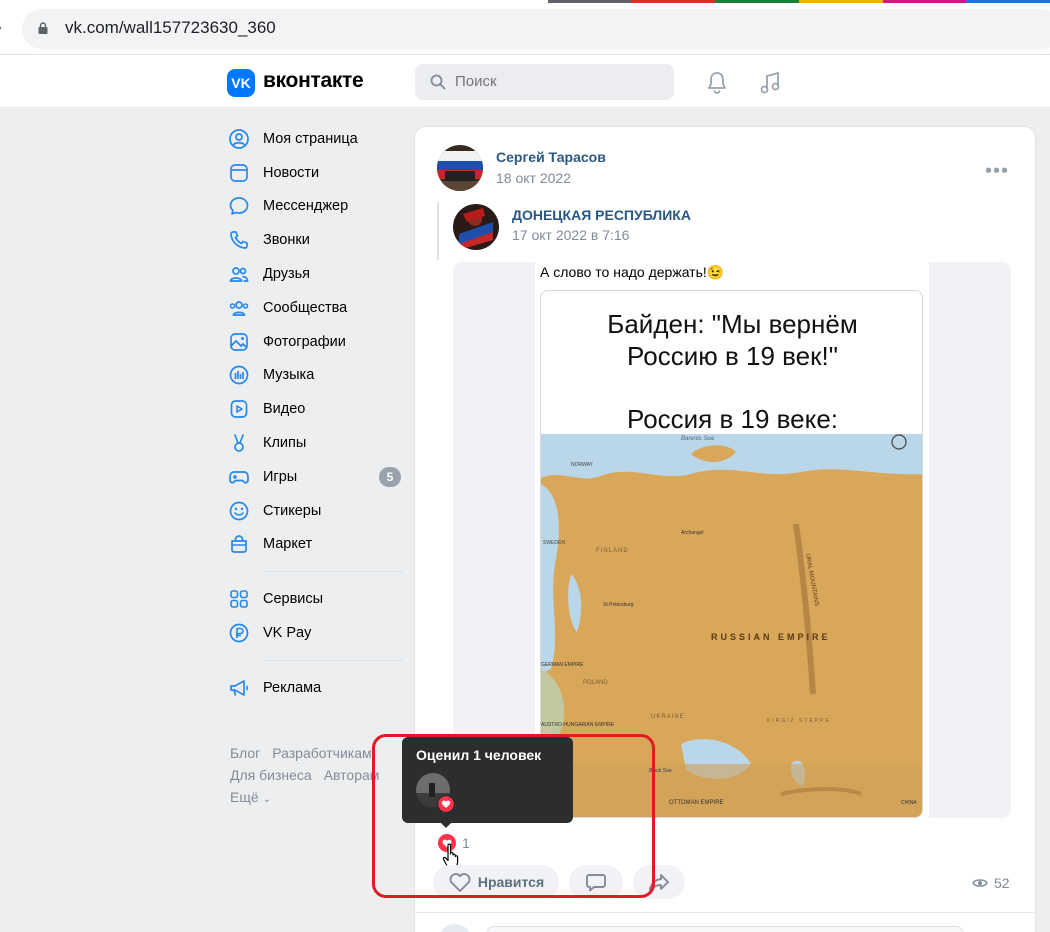  Describe the element at coordinates (287, 633) in the screenshot. I see `menu-label: VK Pay` at that location.